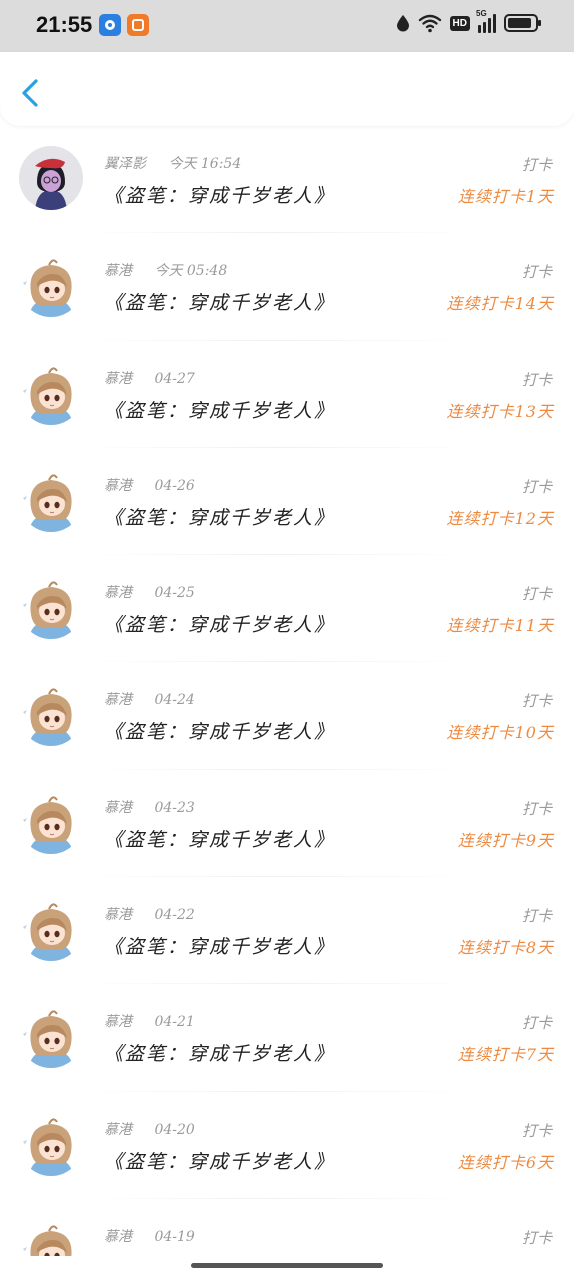  Describe the element at coordinates (174, 807) in the screenshot. I see `post-time: 04-23` at that location.